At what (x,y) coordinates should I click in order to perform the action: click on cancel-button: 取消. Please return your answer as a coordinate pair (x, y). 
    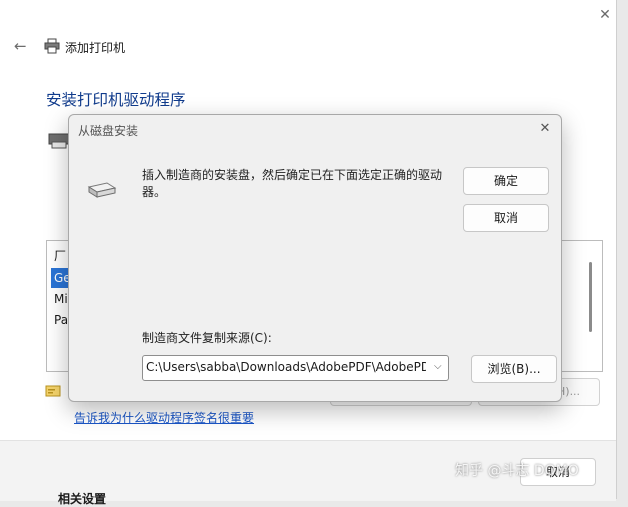
    Looking at the image, I should click on (506, 218).